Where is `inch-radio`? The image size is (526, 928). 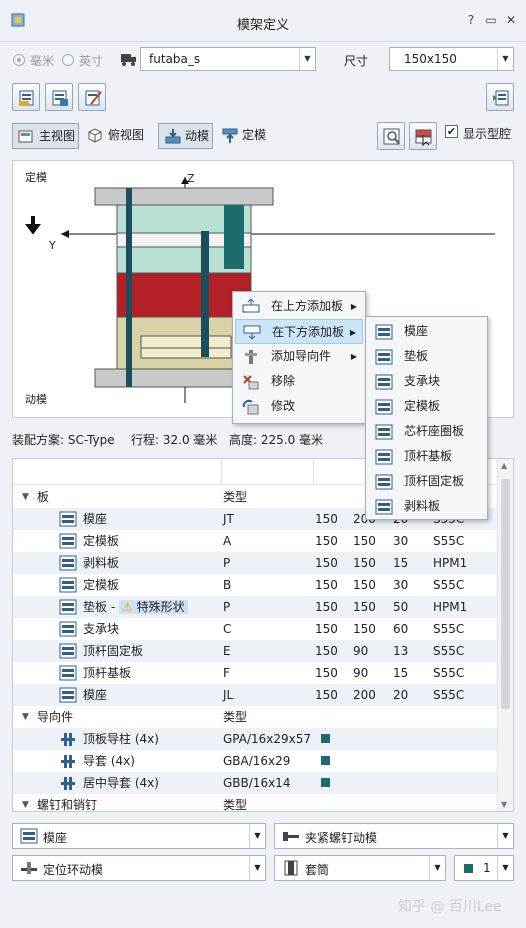
inch-radio is located at coordinates (68, 60).